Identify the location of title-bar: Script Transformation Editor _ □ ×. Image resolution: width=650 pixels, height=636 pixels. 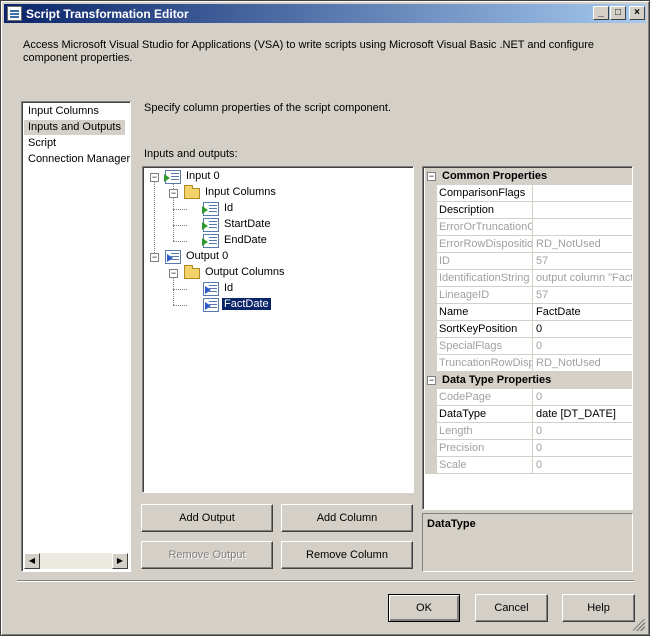
(325, 13).